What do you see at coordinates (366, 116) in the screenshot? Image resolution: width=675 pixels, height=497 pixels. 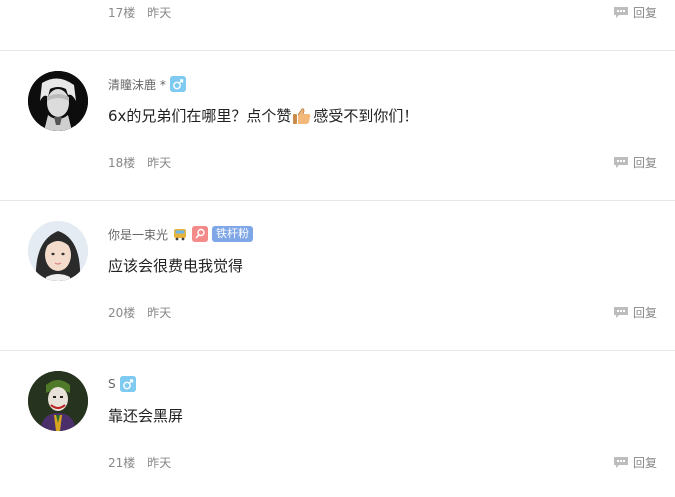 I see `comment-text-part2: 感受不到你们！` at bounding box center [366, 116].